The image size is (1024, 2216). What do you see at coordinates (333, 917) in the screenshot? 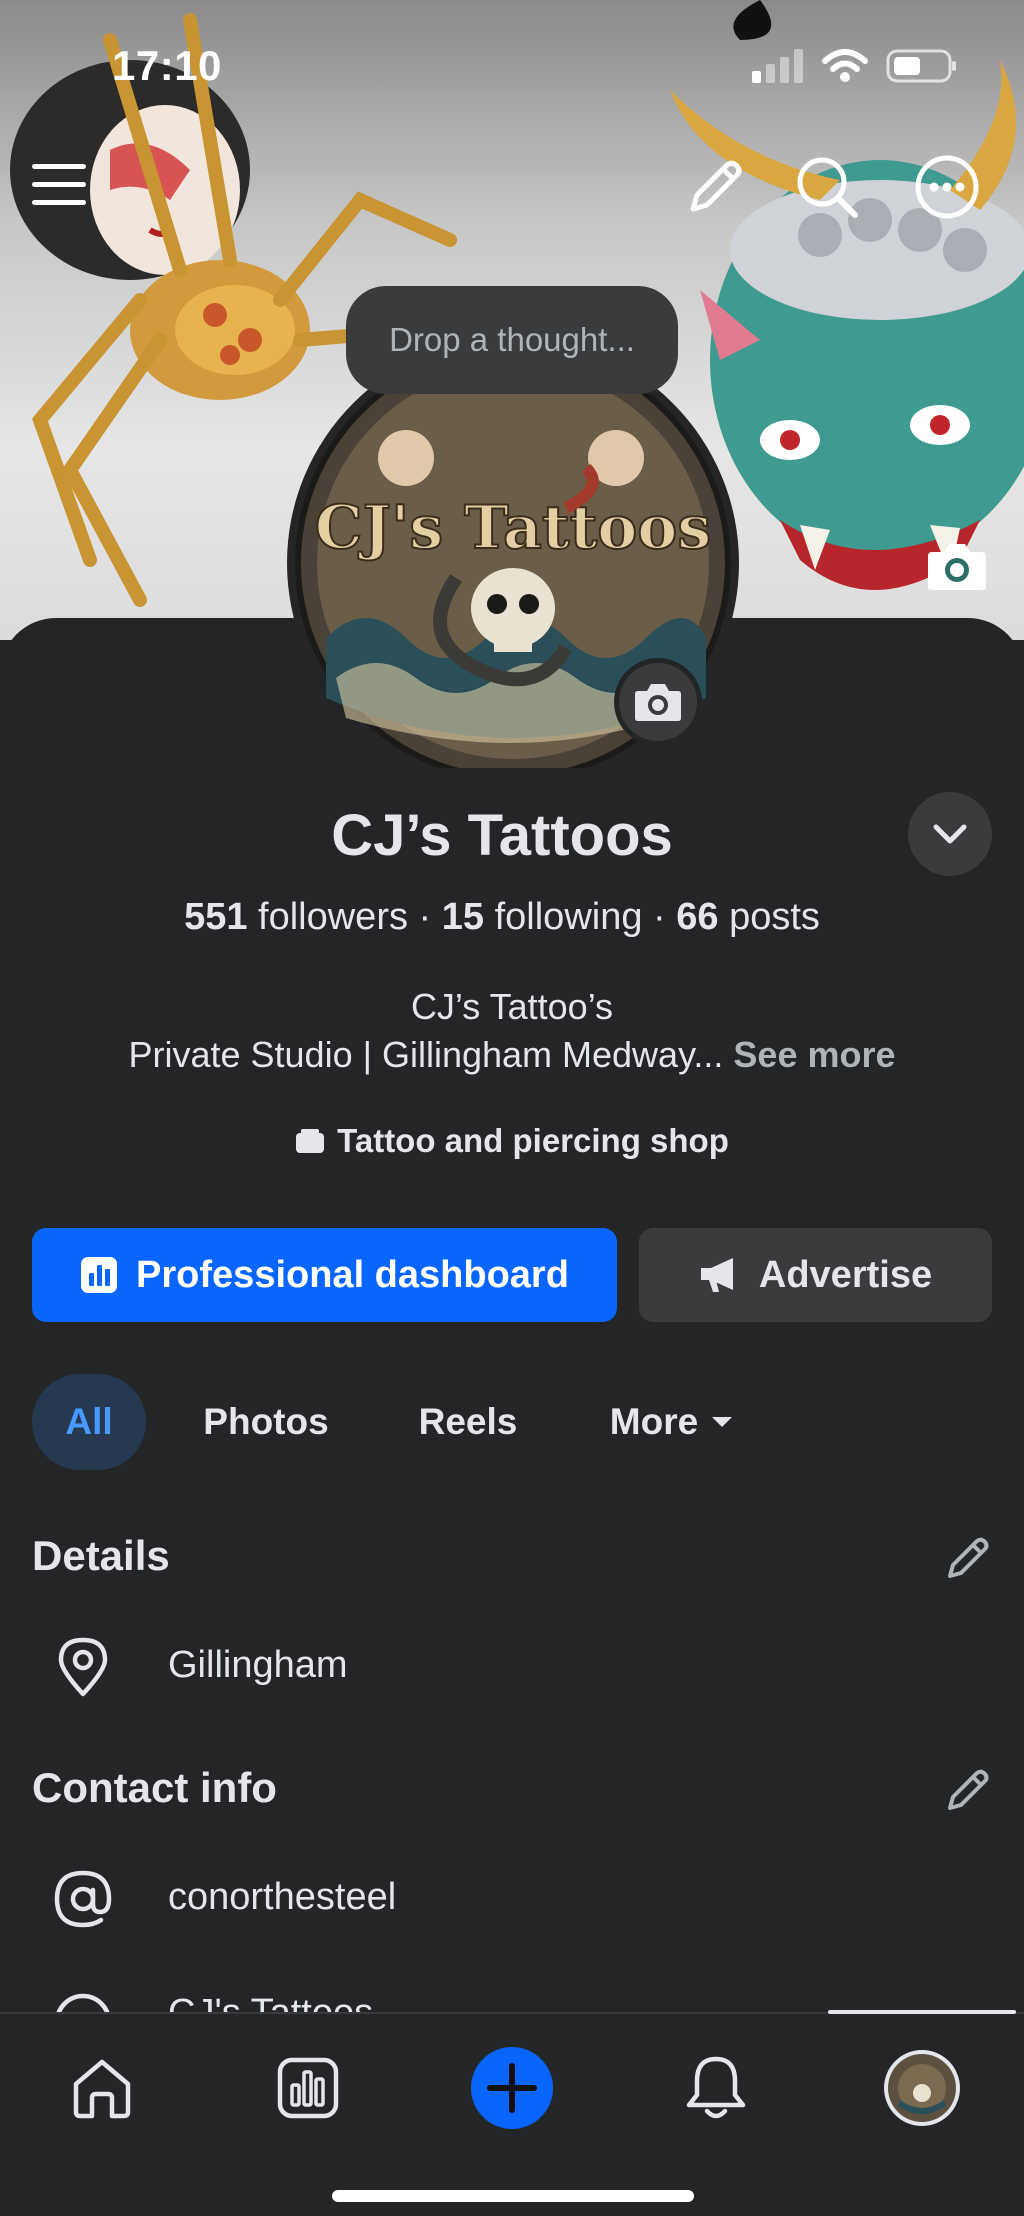
I see `followers-label: followers` at bounding box center [333, 917].